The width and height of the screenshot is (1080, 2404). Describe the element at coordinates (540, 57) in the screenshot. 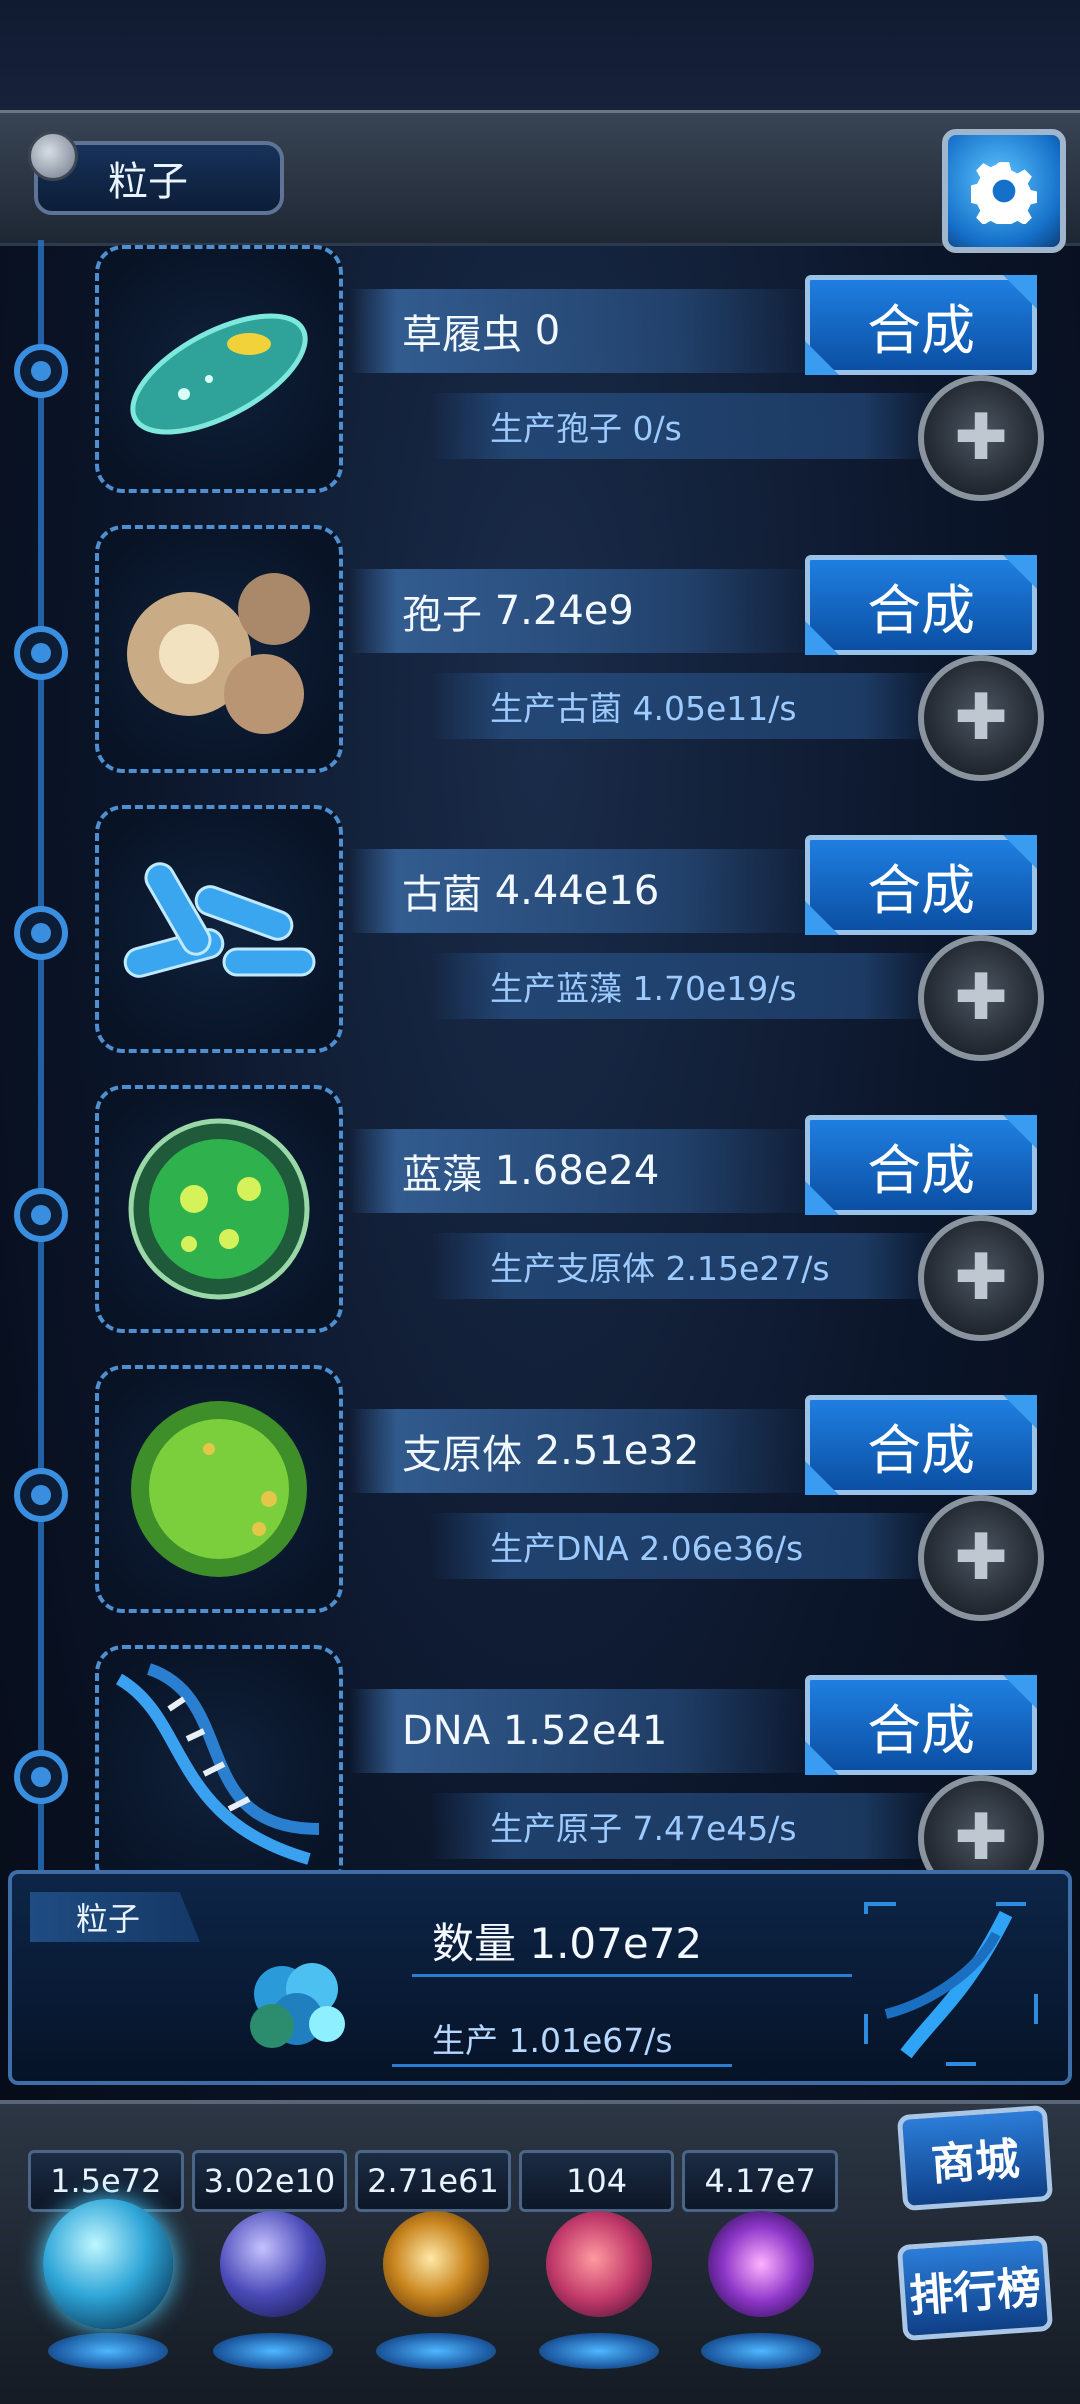

I see `space-background` at that location.